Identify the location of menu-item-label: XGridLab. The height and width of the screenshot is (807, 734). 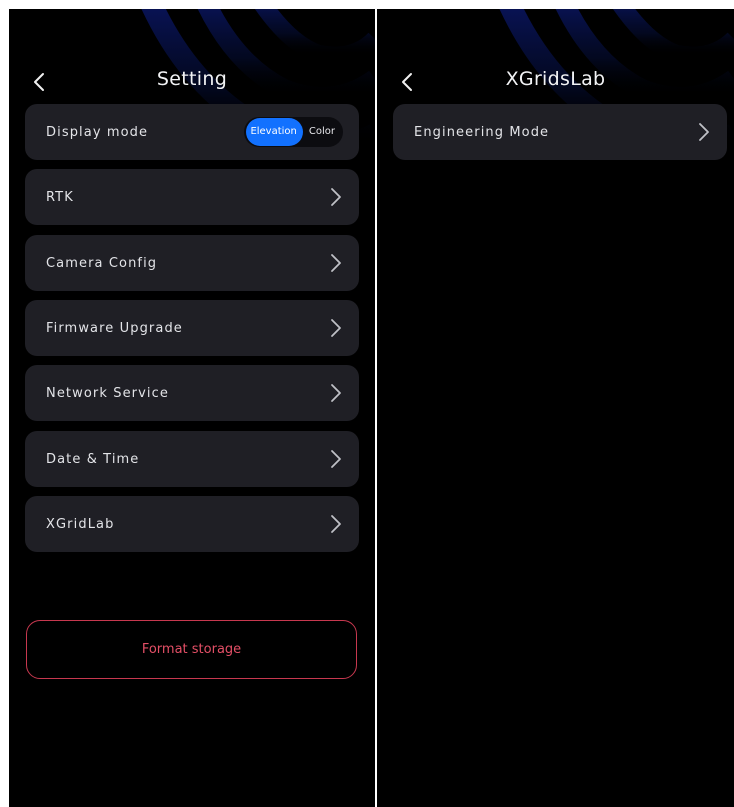
(80, 524).